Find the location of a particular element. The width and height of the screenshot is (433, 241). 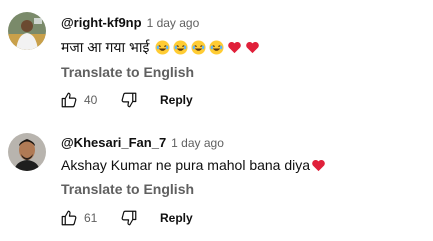

comment-author: @right-kf9np is located at coordinates (101, 22).